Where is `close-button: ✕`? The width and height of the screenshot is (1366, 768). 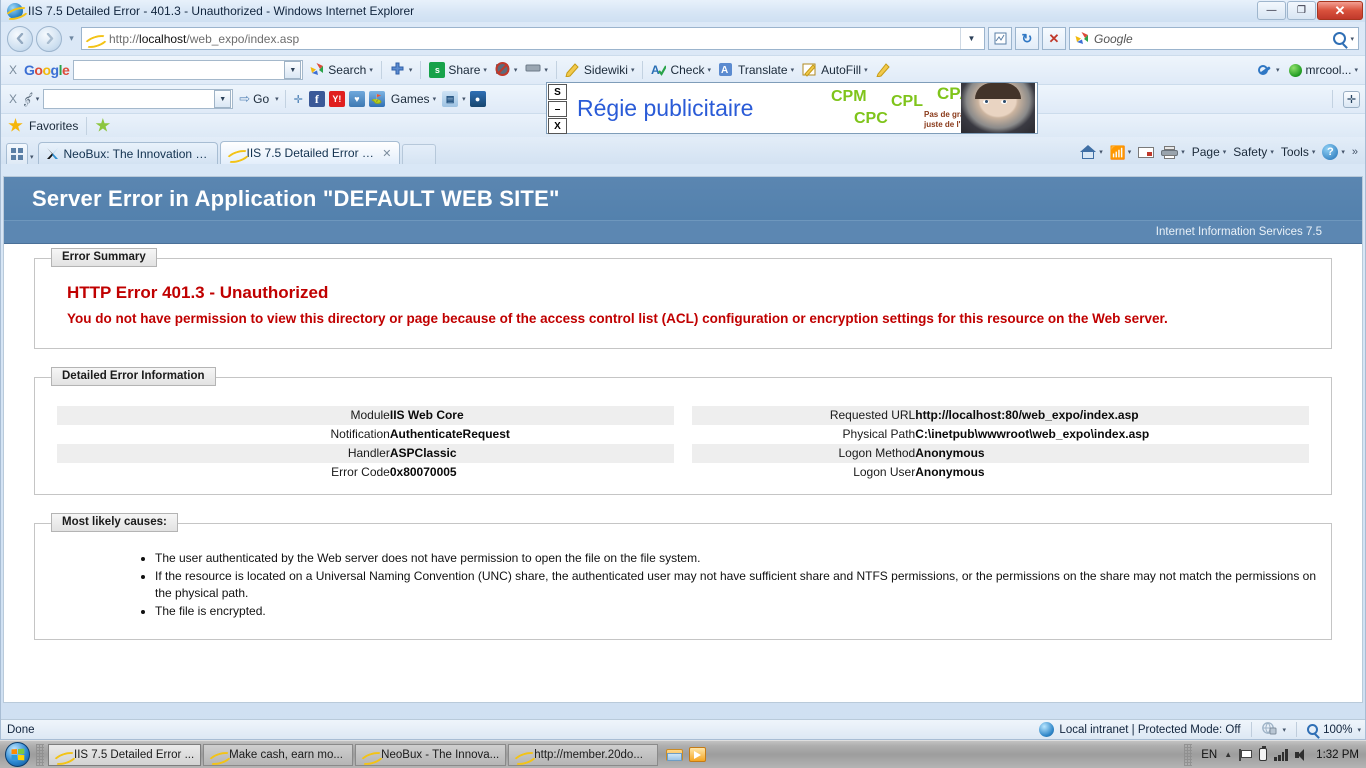
close-button: ✕ is located at coordinates (1340, 10).